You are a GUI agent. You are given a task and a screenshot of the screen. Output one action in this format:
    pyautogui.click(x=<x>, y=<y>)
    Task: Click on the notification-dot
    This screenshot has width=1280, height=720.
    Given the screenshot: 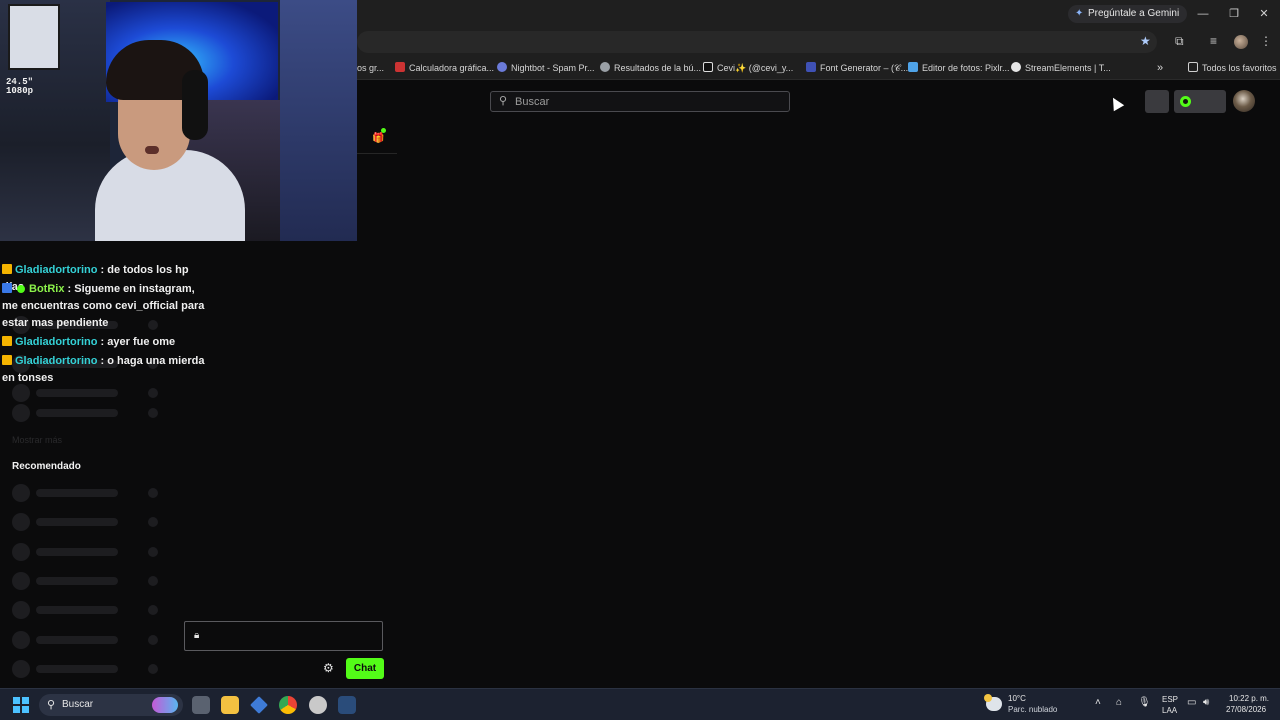 What is the action you would take?
    pyautogui.click(x=383, y=130)
    